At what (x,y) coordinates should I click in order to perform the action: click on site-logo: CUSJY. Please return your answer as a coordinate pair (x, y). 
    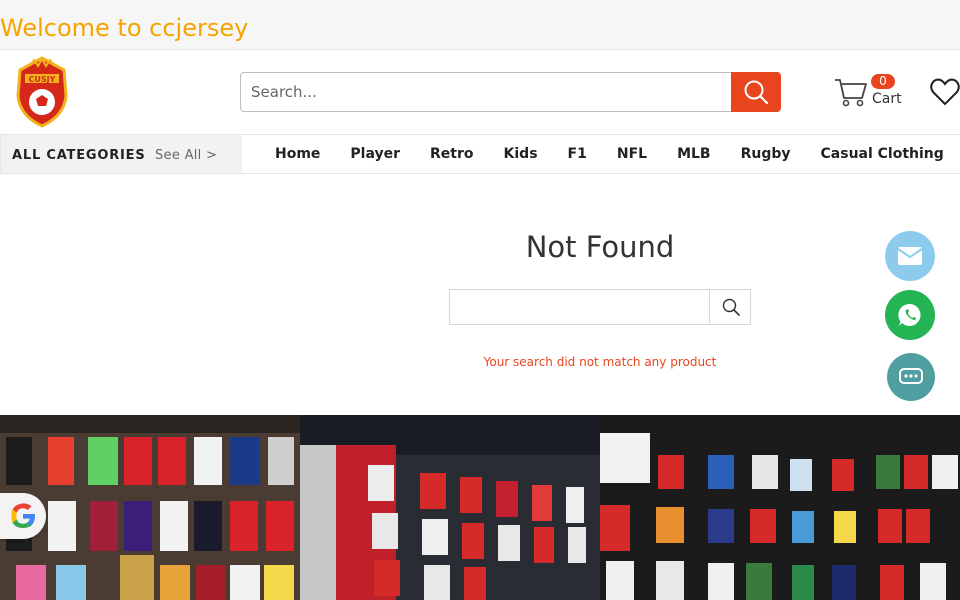
    Looking at the image, I should click on (42, 92).